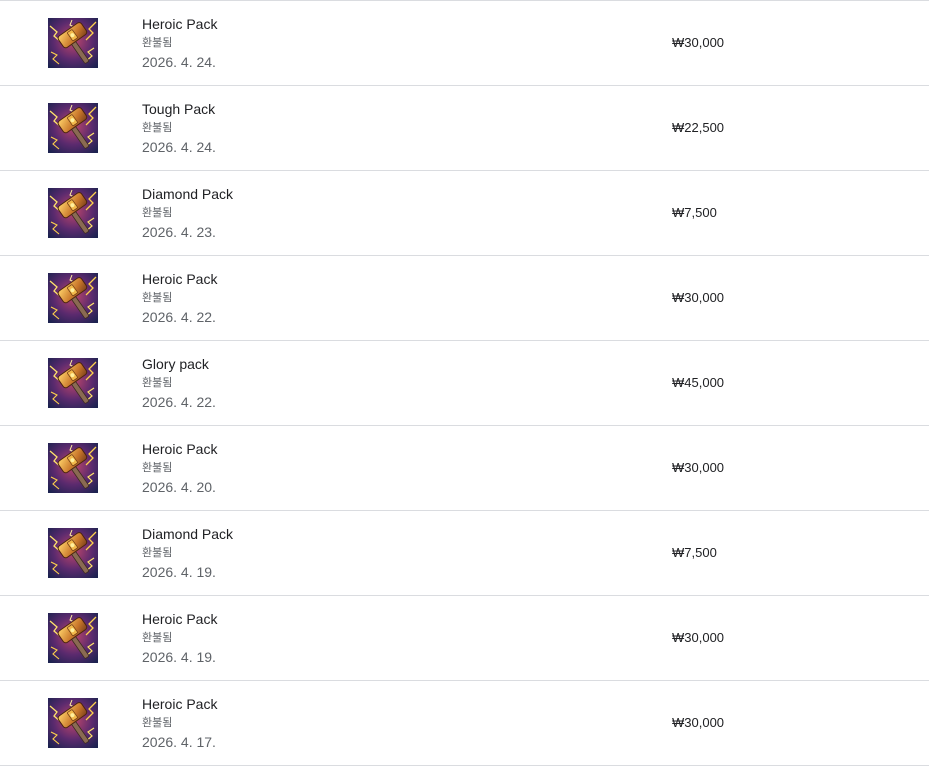 This screenshot has width=929, height=776. I want to click on purchase-info: Diamond Pack 환불됨 2026. 4. 19., so click(187, 553).